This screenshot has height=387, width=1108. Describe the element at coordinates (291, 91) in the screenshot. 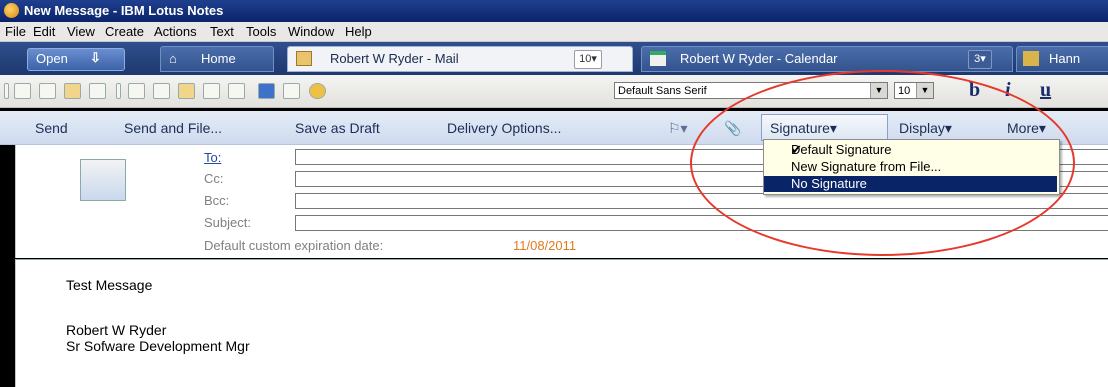

I see `print-icon` at that location.